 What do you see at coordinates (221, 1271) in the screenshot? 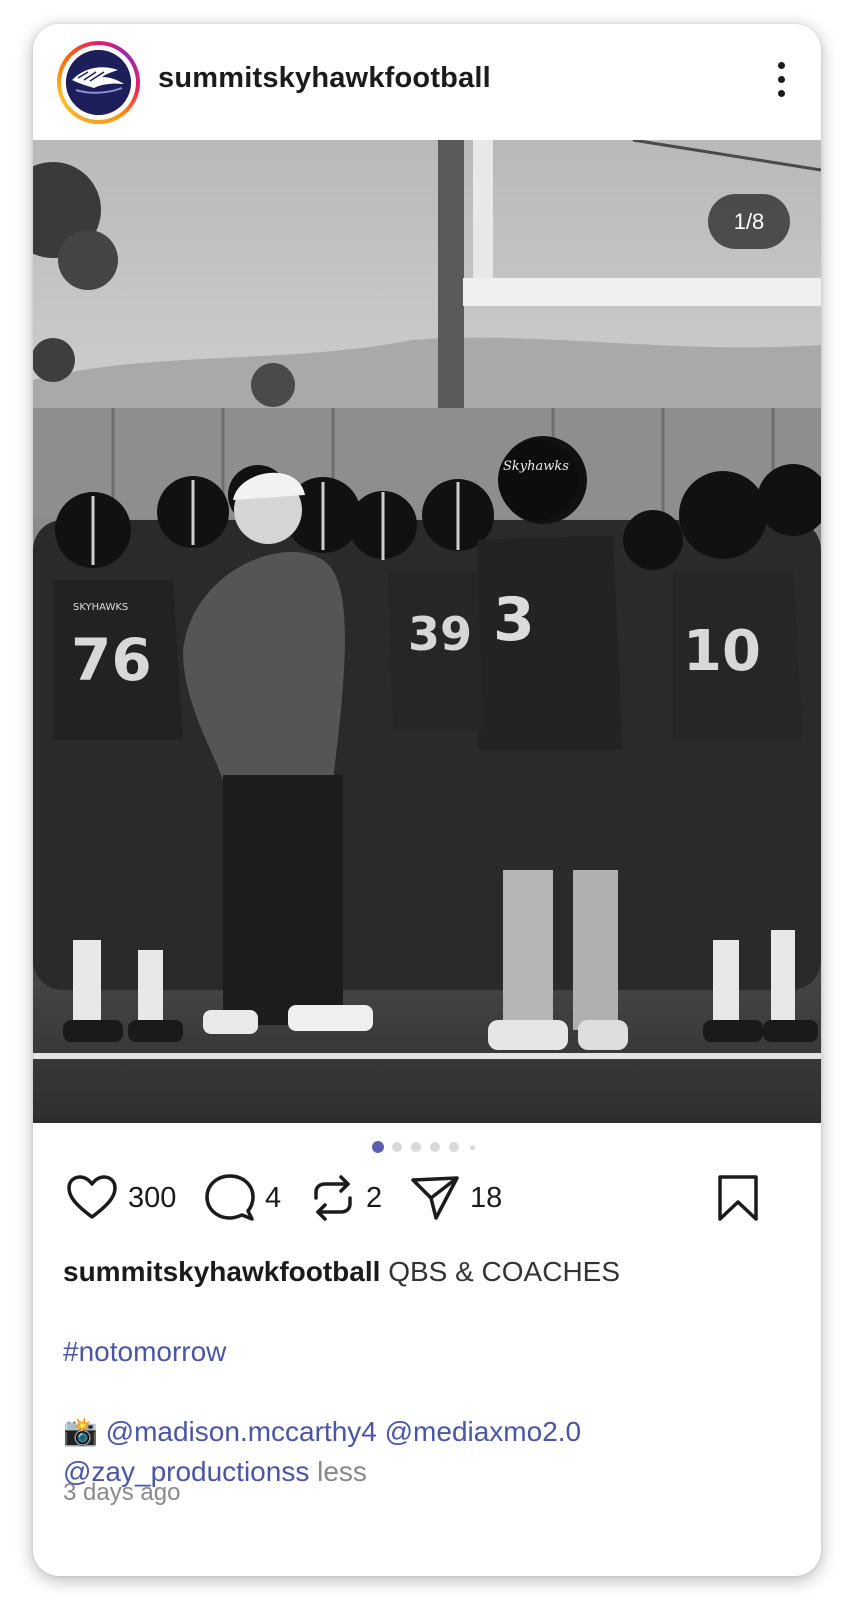
I see `caption-username: summitskyhawkfootball` at bounding box center [221, 1271].